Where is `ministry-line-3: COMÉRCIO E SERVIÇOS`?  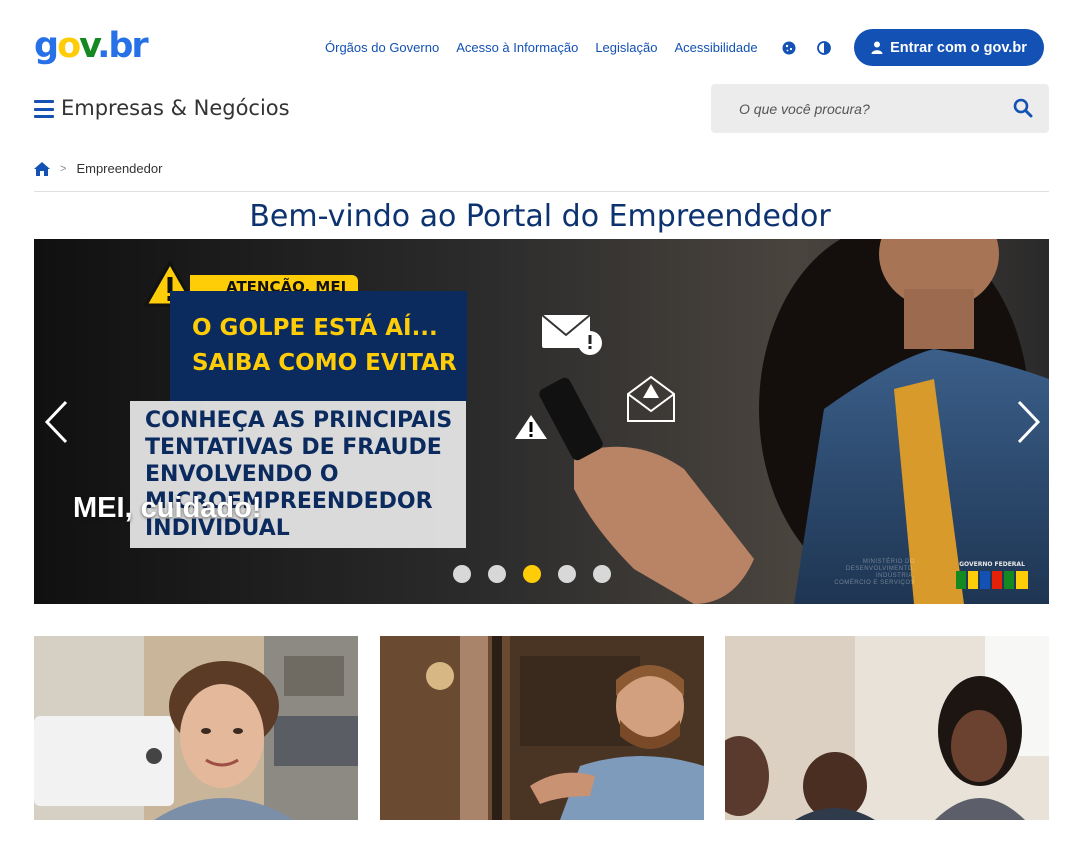
ministry-line-3: COMÉRCIO E SERVIÇOS is located at coordinates (874, 583).